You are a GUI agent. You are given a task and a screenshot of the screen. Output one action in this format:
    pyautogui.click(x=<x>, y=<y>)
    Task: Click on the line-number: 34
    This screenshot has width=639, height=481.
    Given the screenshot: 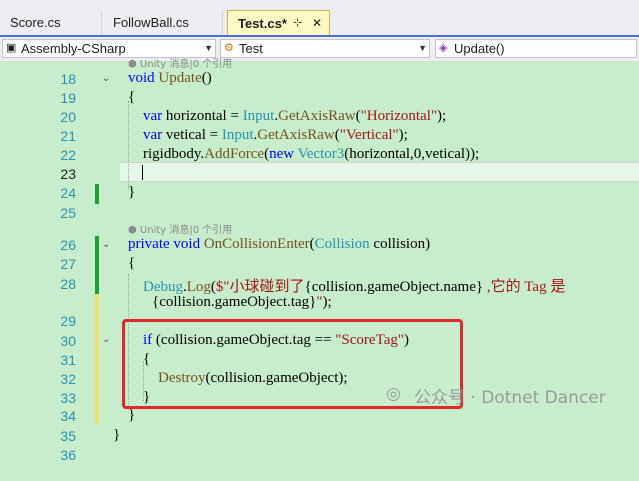 What is the action you would take?
    pyautogui.click(x=68, y=416)
    